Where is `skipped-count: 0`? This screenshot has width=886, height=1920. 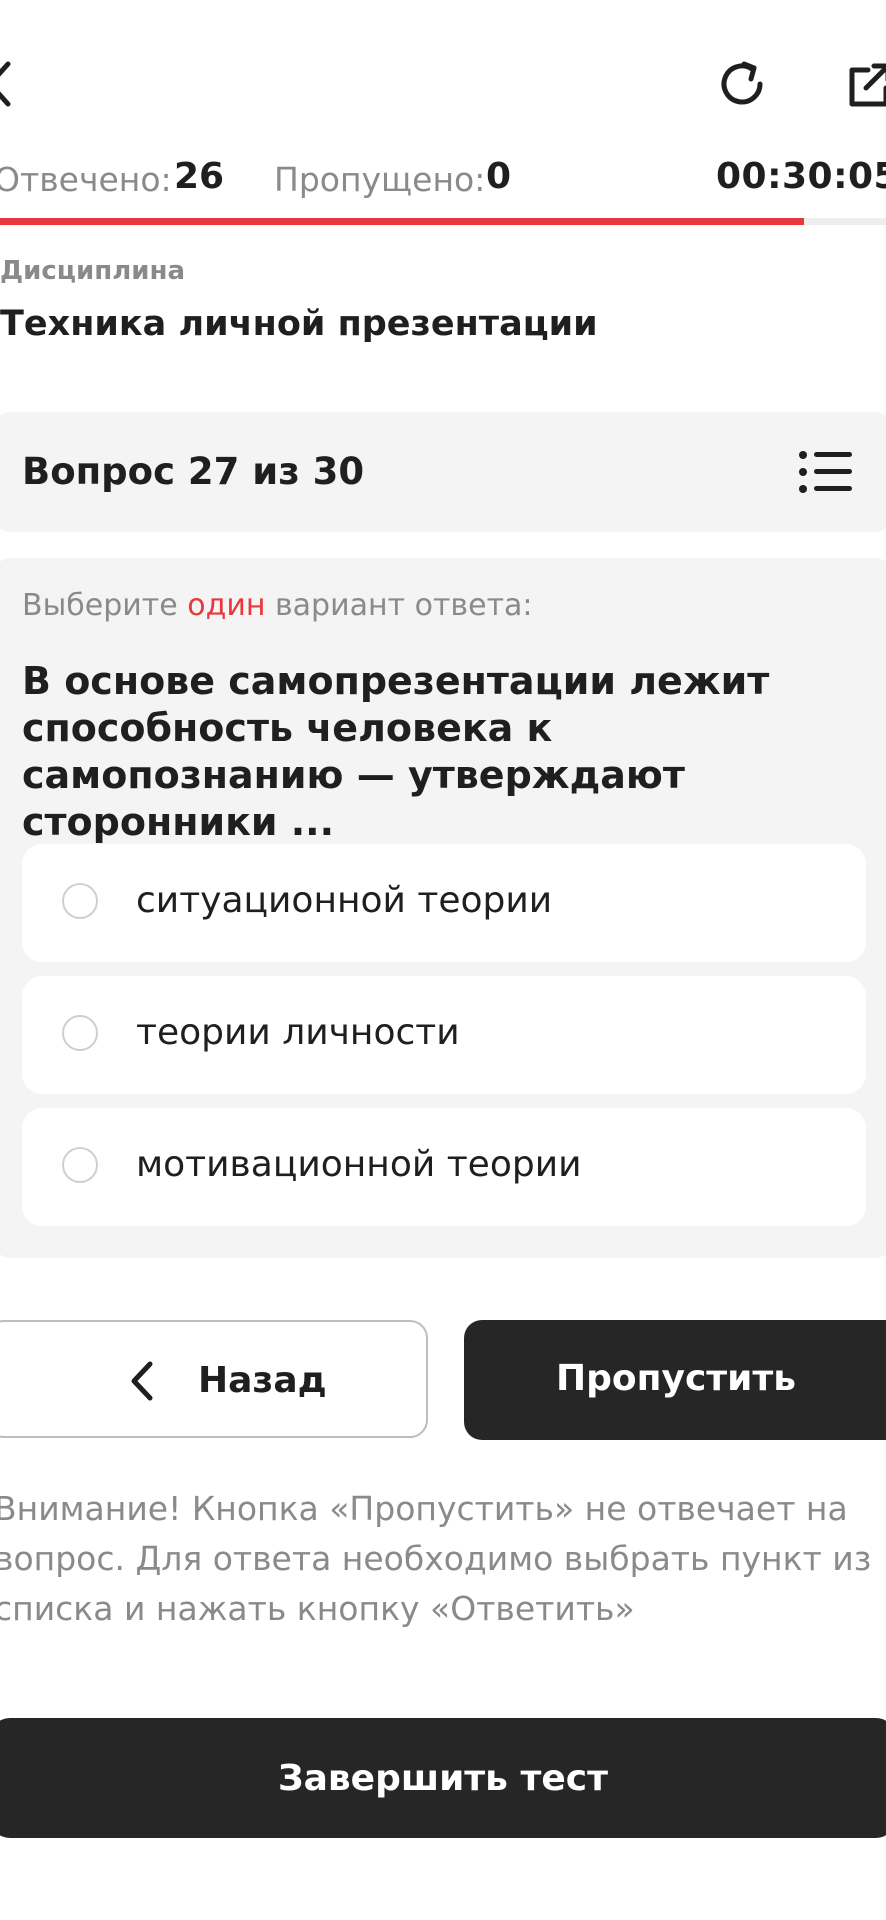
skipped-count: 0 is located at coordinates (499, 176).